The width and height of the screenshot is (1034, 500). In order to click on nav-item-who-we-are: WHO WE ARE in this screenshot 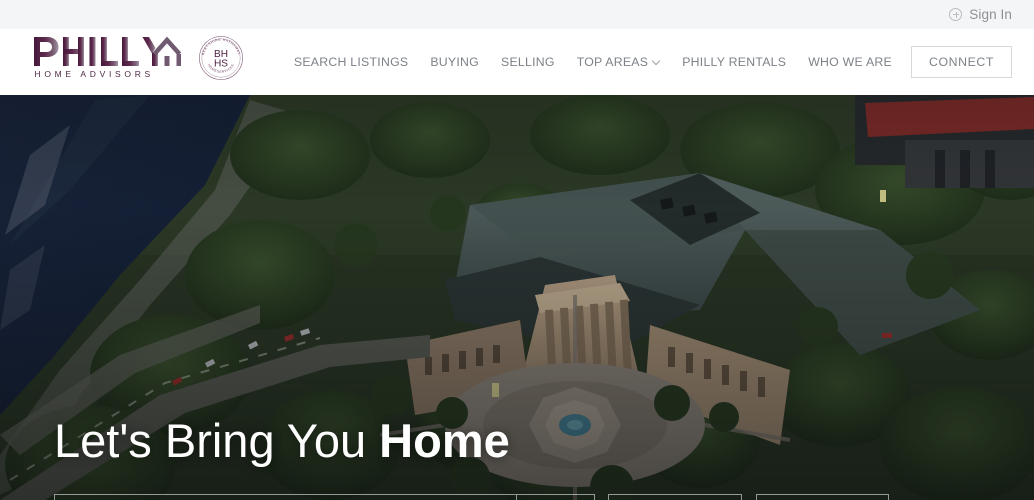, I will do `click(850, 62)`.